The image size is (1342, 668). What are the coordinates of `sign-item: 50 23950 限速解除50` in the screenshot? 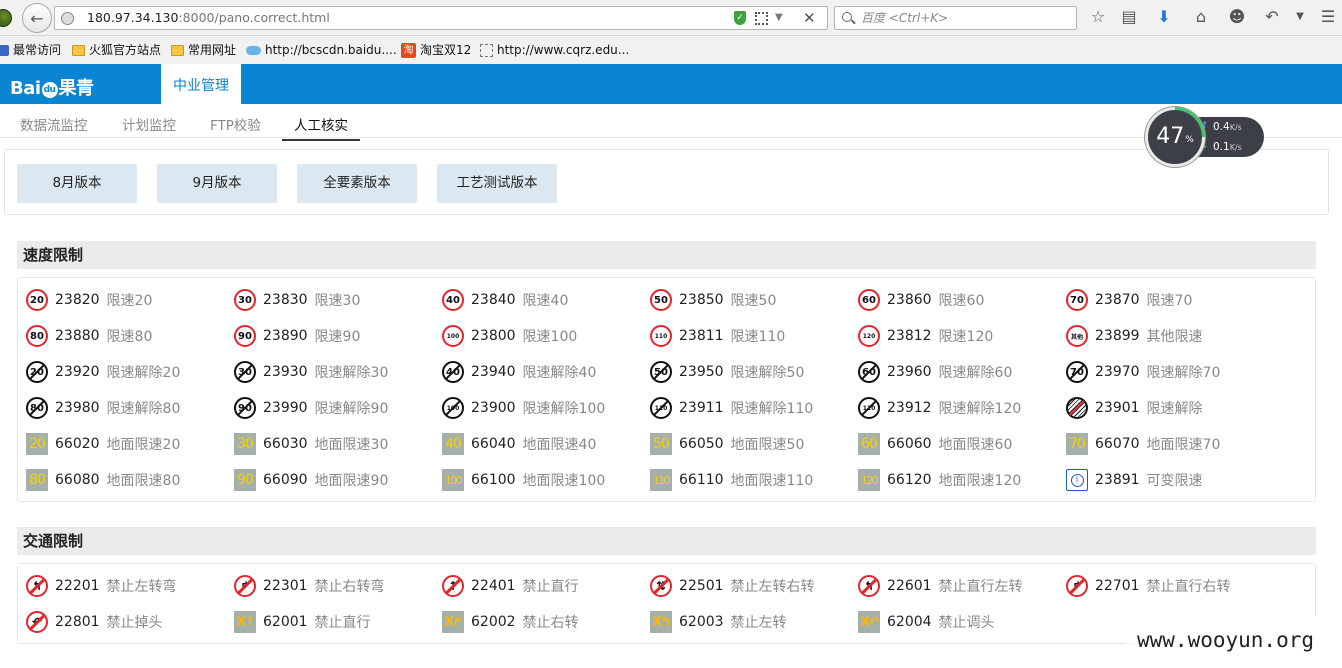 It's located at (727, 372).